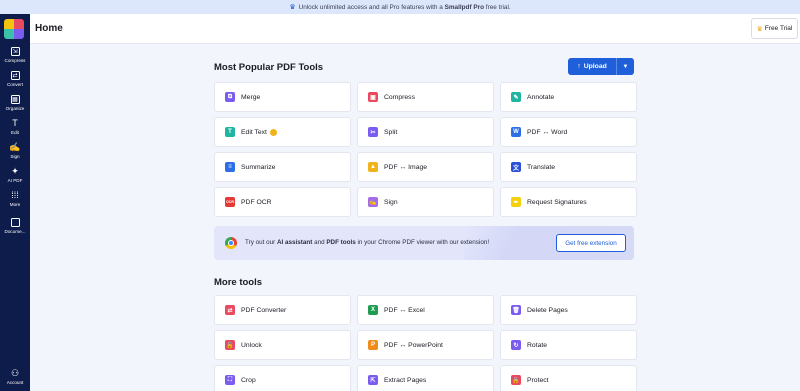 The width and height of the screenshot is (800, 391). What do you see at coordinates (15, 222) in the screenshot?
I see `folder-icon` at bounding box center [15, 222].